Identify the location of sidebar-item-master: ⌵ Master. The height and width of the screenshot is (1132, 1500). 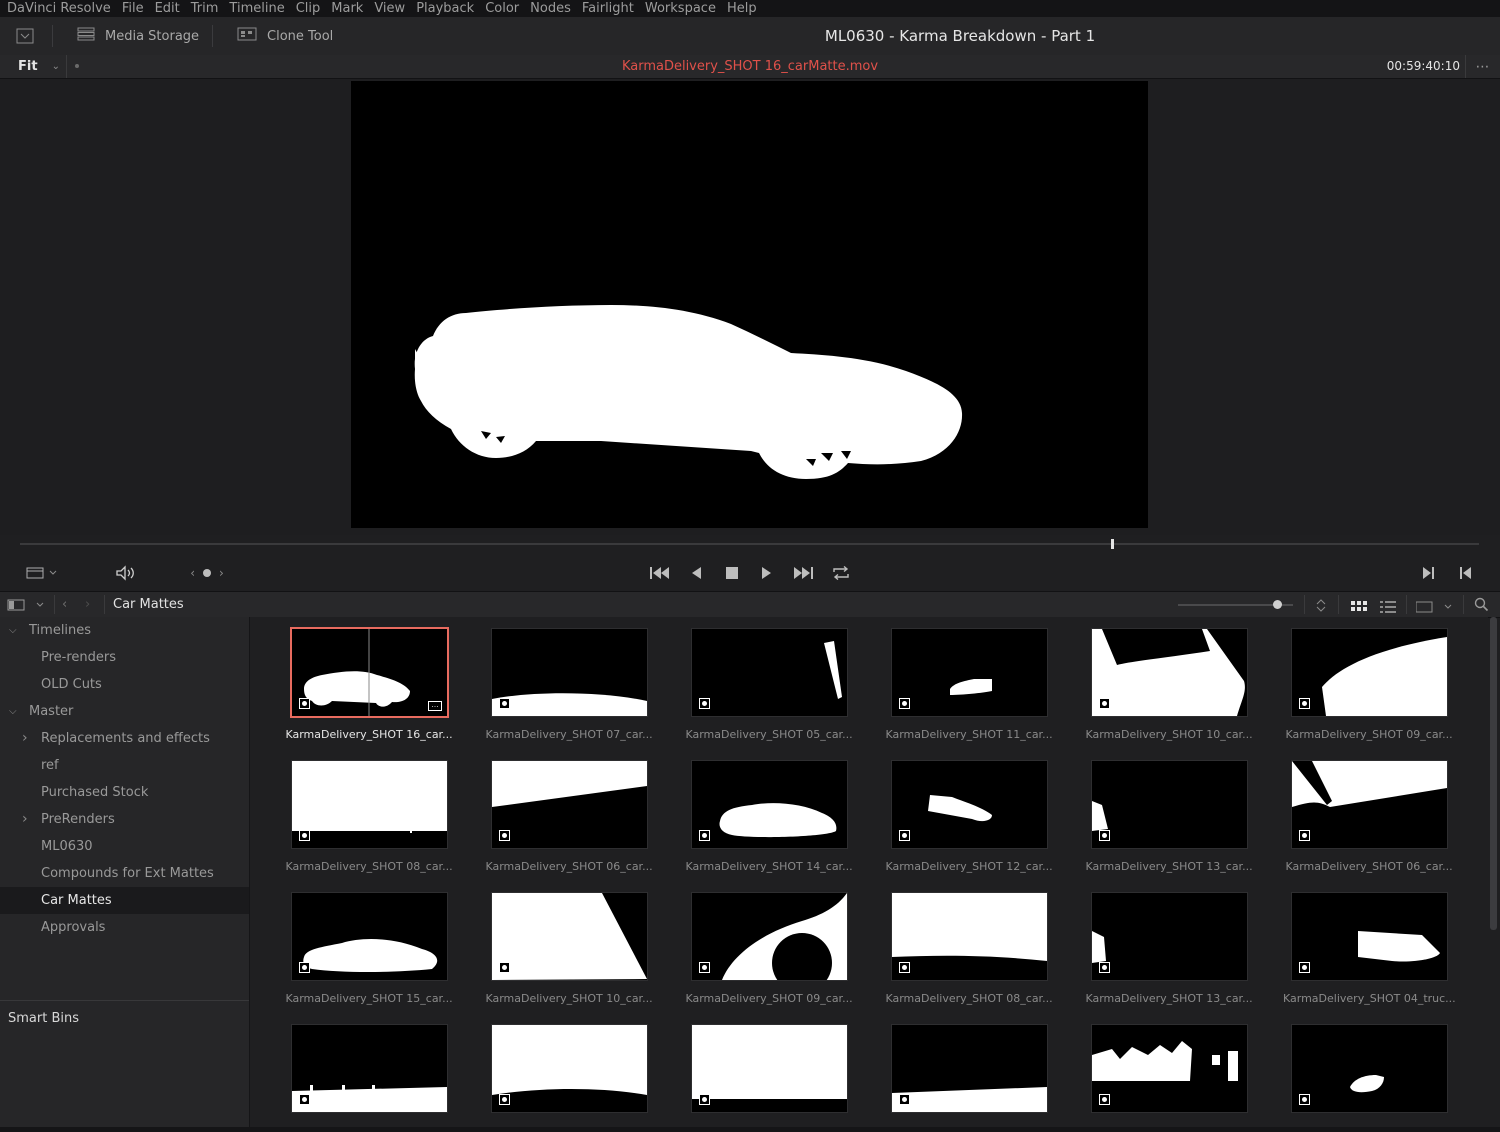
(124, 711).